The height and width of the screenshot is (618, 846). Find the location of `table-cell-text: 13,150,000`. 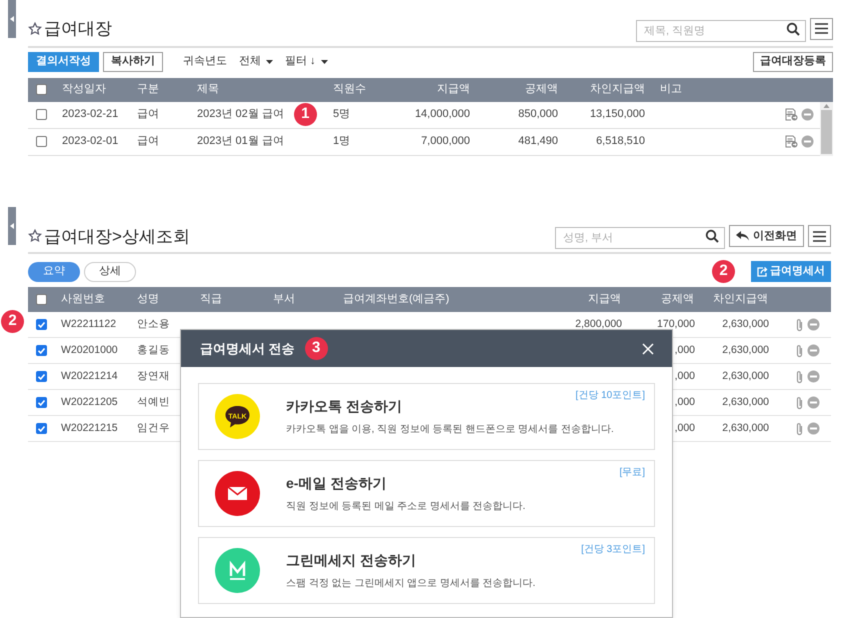

table-cell-text: 13,150,000 is located at coordinates (617, 114).